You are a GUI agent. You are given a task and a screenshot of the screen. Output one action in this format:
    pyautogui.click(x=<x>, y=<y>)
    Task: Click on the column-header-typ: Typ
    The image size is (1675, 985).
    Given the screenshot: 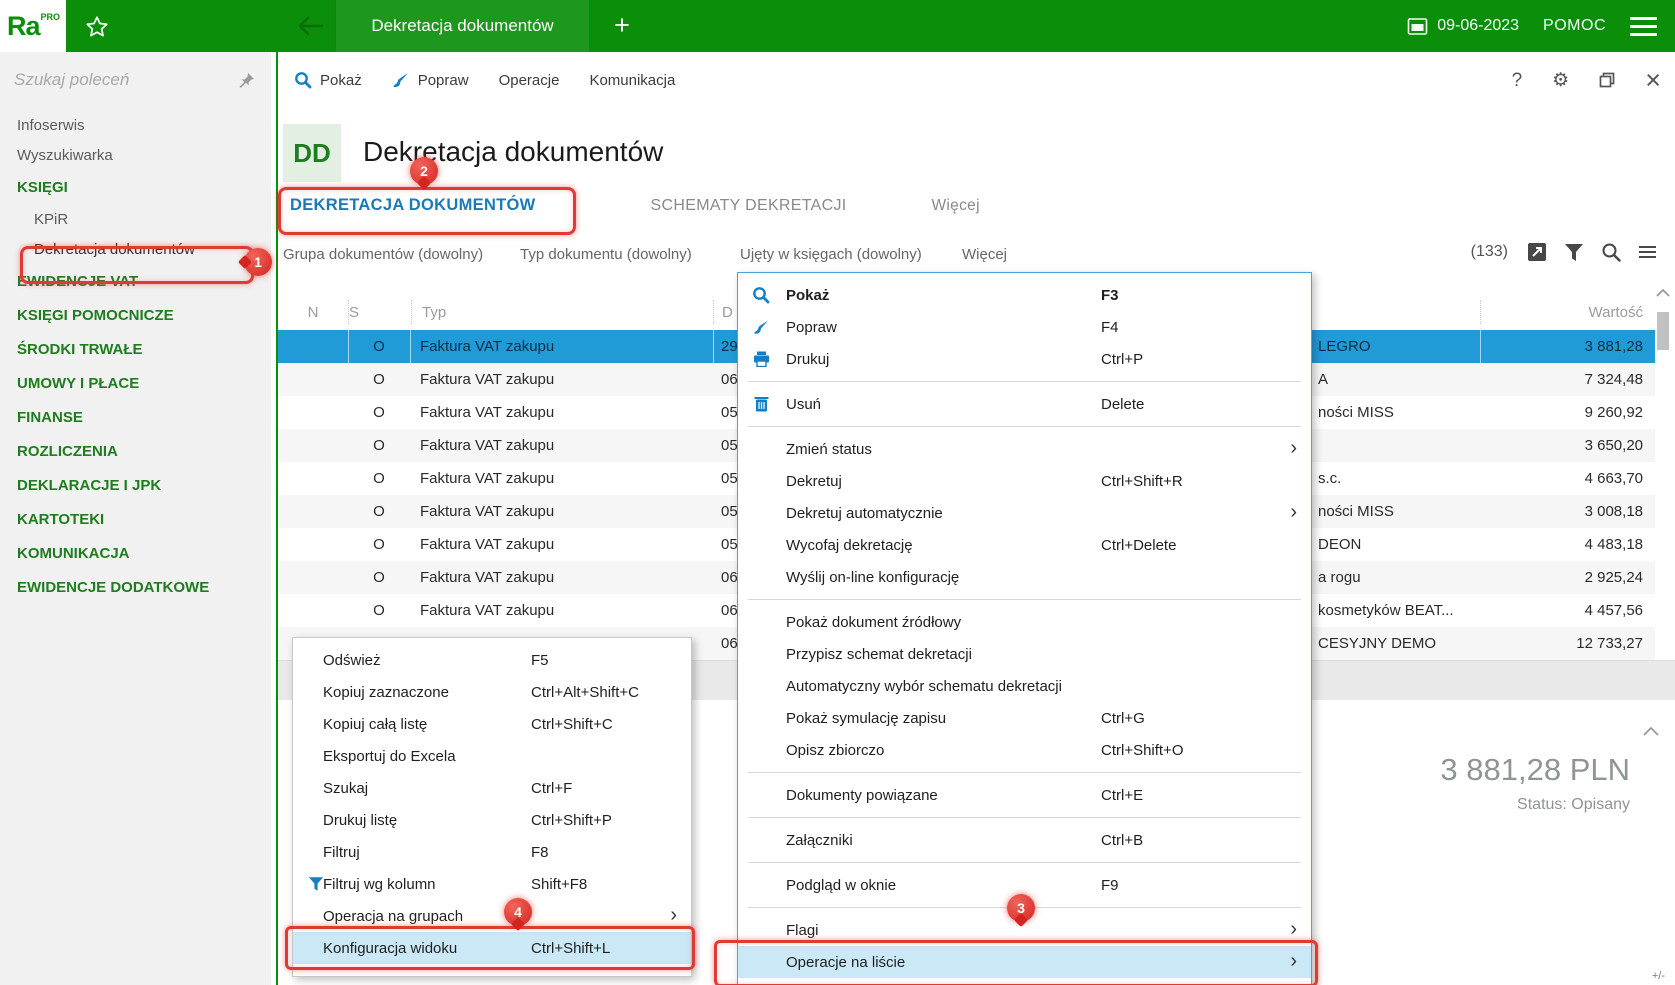 What is the action you would take?
    pyautogui.click(x=562, y=312)
    